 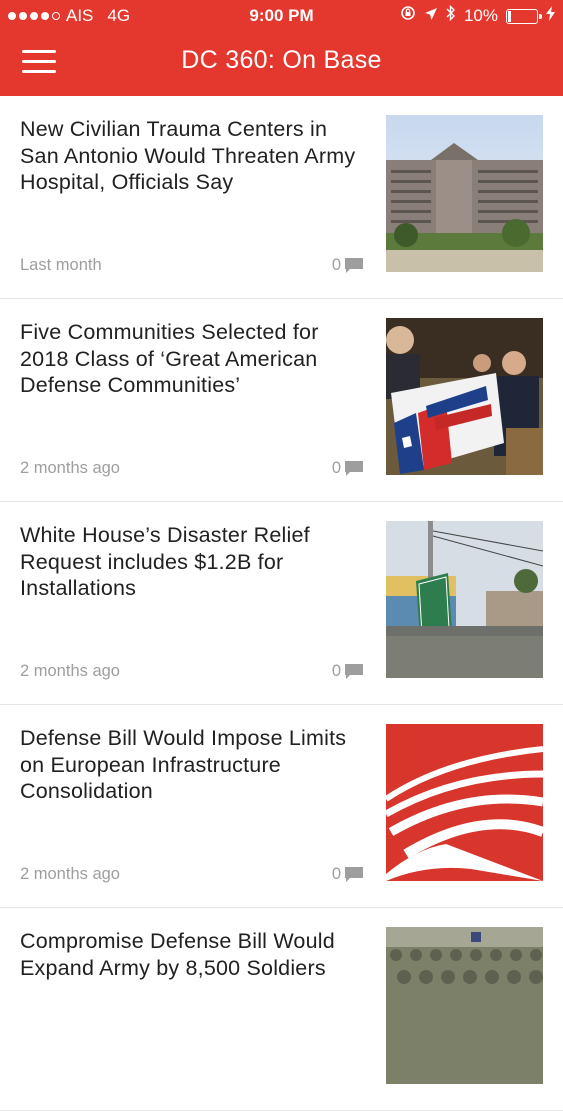 What do you see at coordinates (451, 16) in the screenshot?
I see `bluetooth-icon` at bounding box center [451, 16].